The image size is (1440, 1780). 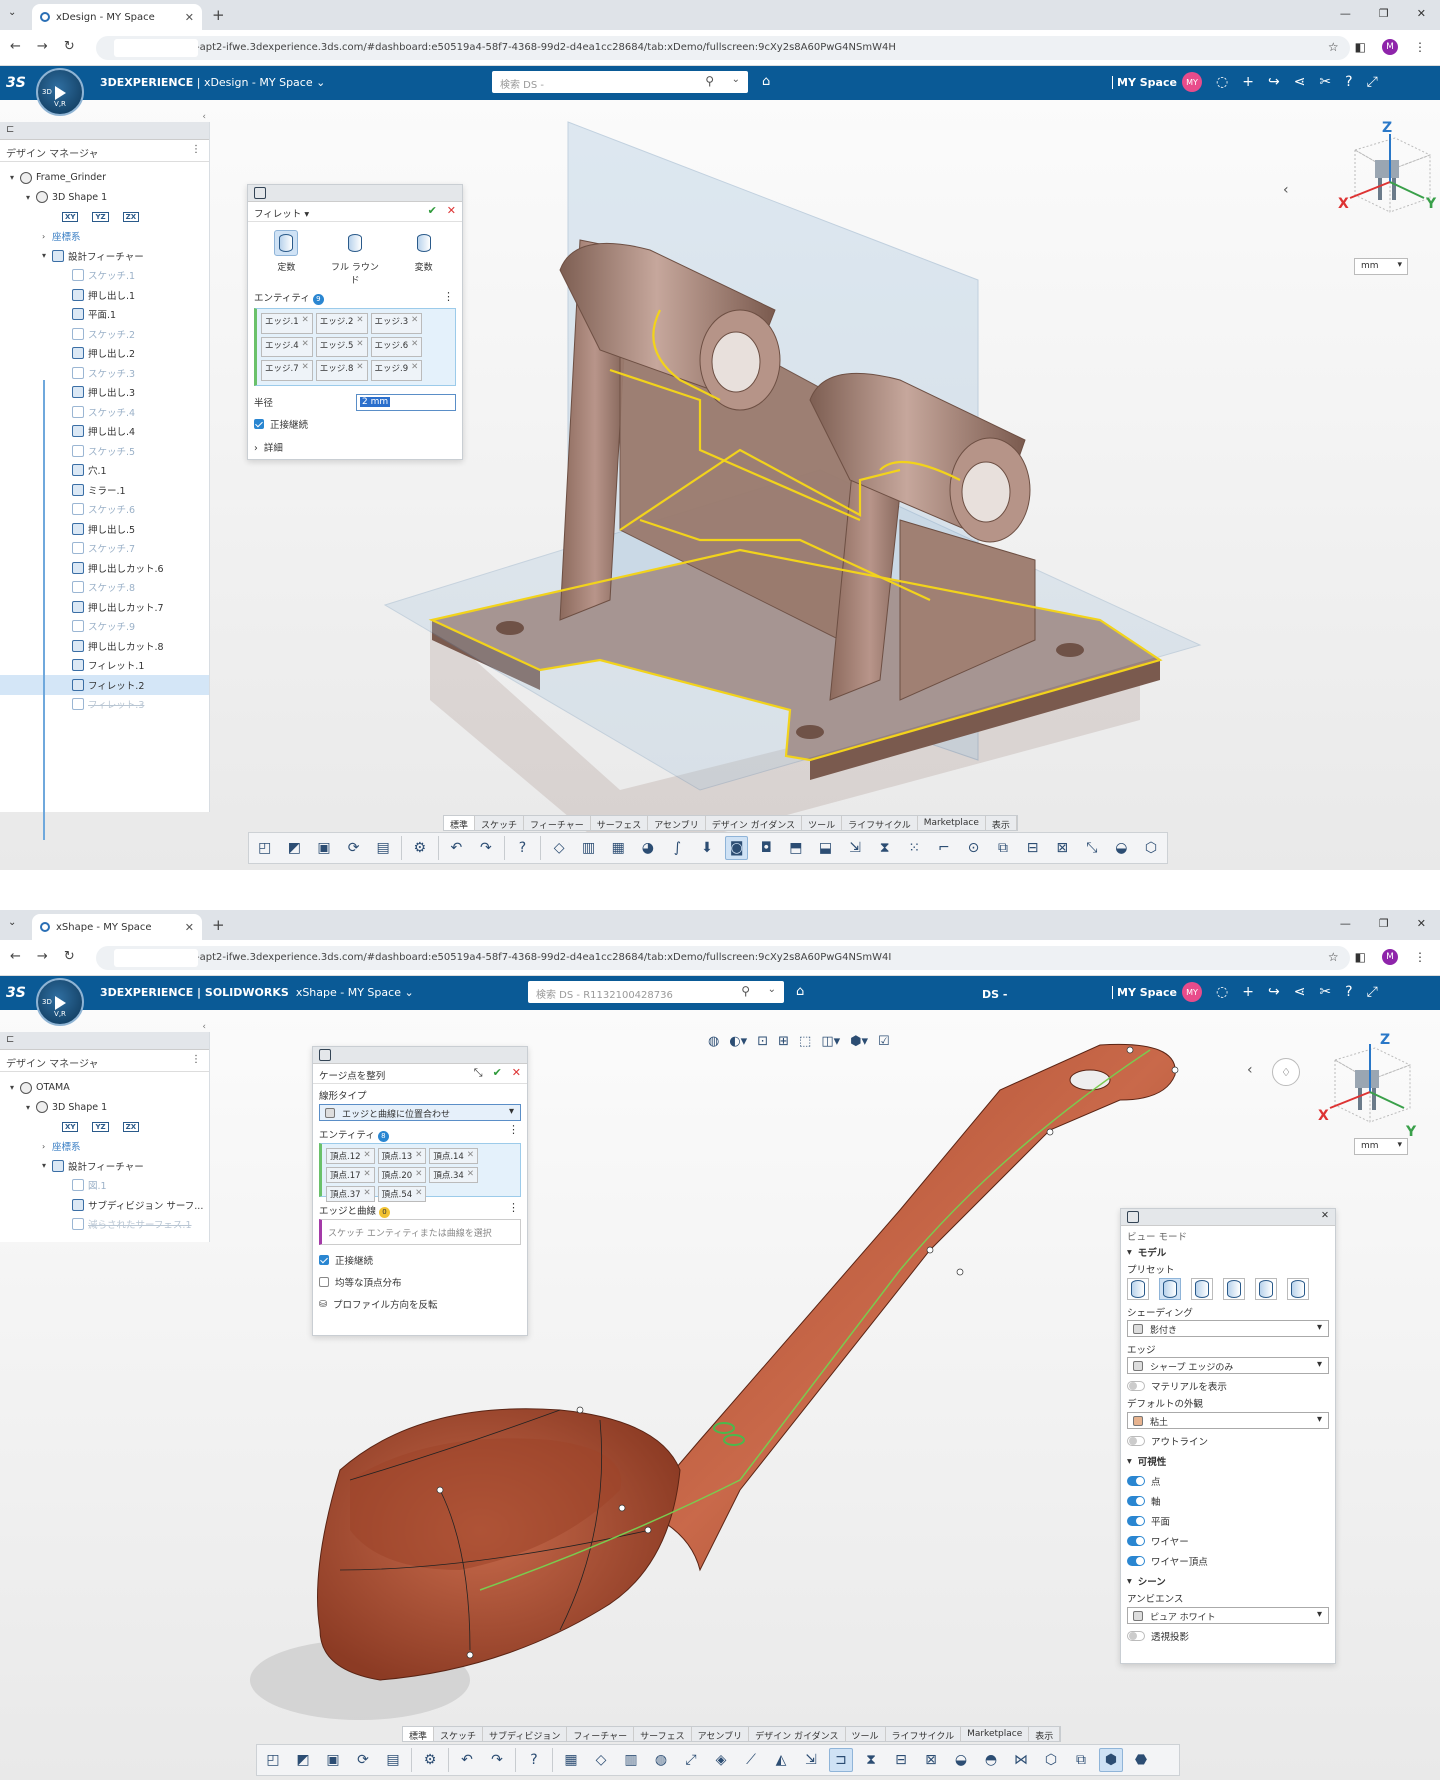 I want to click on browser-tab: xShape - MY Space ✕, so click(x=117, y=927).